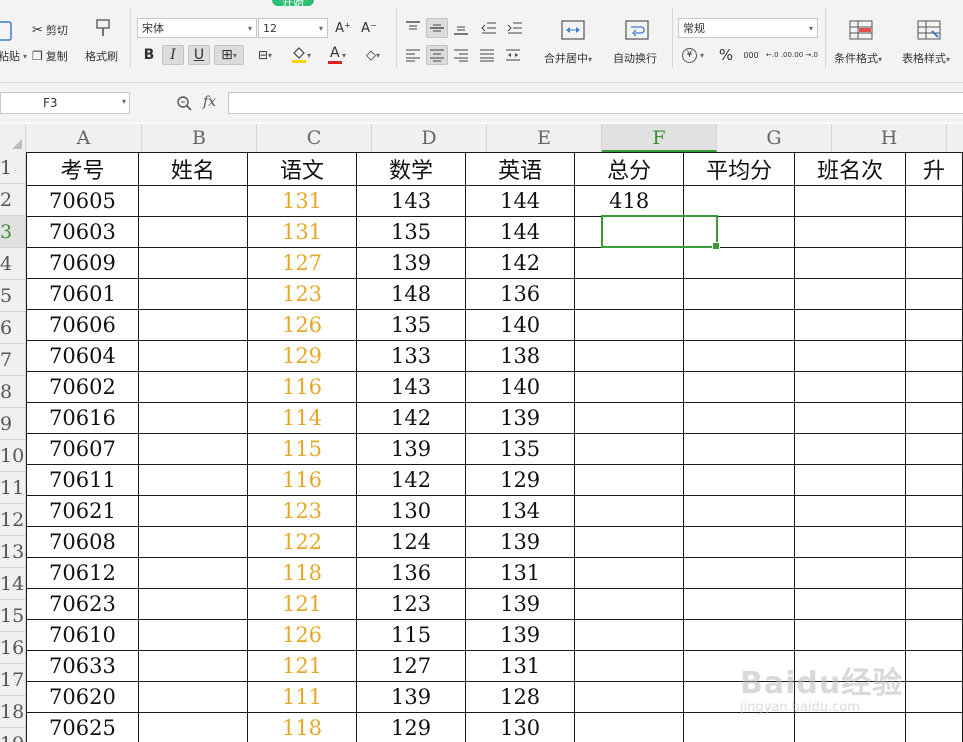  What do you see at coordinates (659, 138) in the screenshot?
I see `column-header-f: F` at bounding box center [659, 138].